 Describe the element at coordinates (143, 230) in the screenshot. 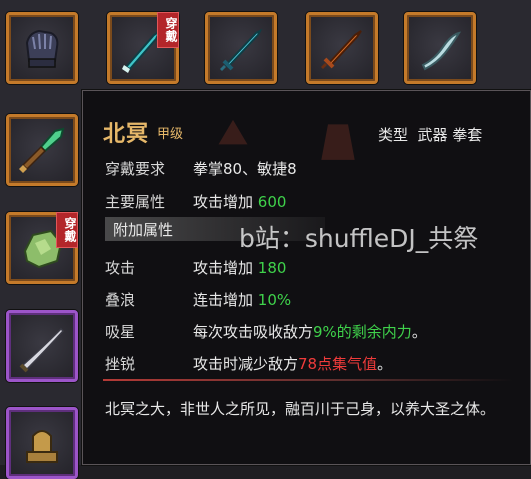

I see `extra-attr-header-label: 附加属性` at that location.